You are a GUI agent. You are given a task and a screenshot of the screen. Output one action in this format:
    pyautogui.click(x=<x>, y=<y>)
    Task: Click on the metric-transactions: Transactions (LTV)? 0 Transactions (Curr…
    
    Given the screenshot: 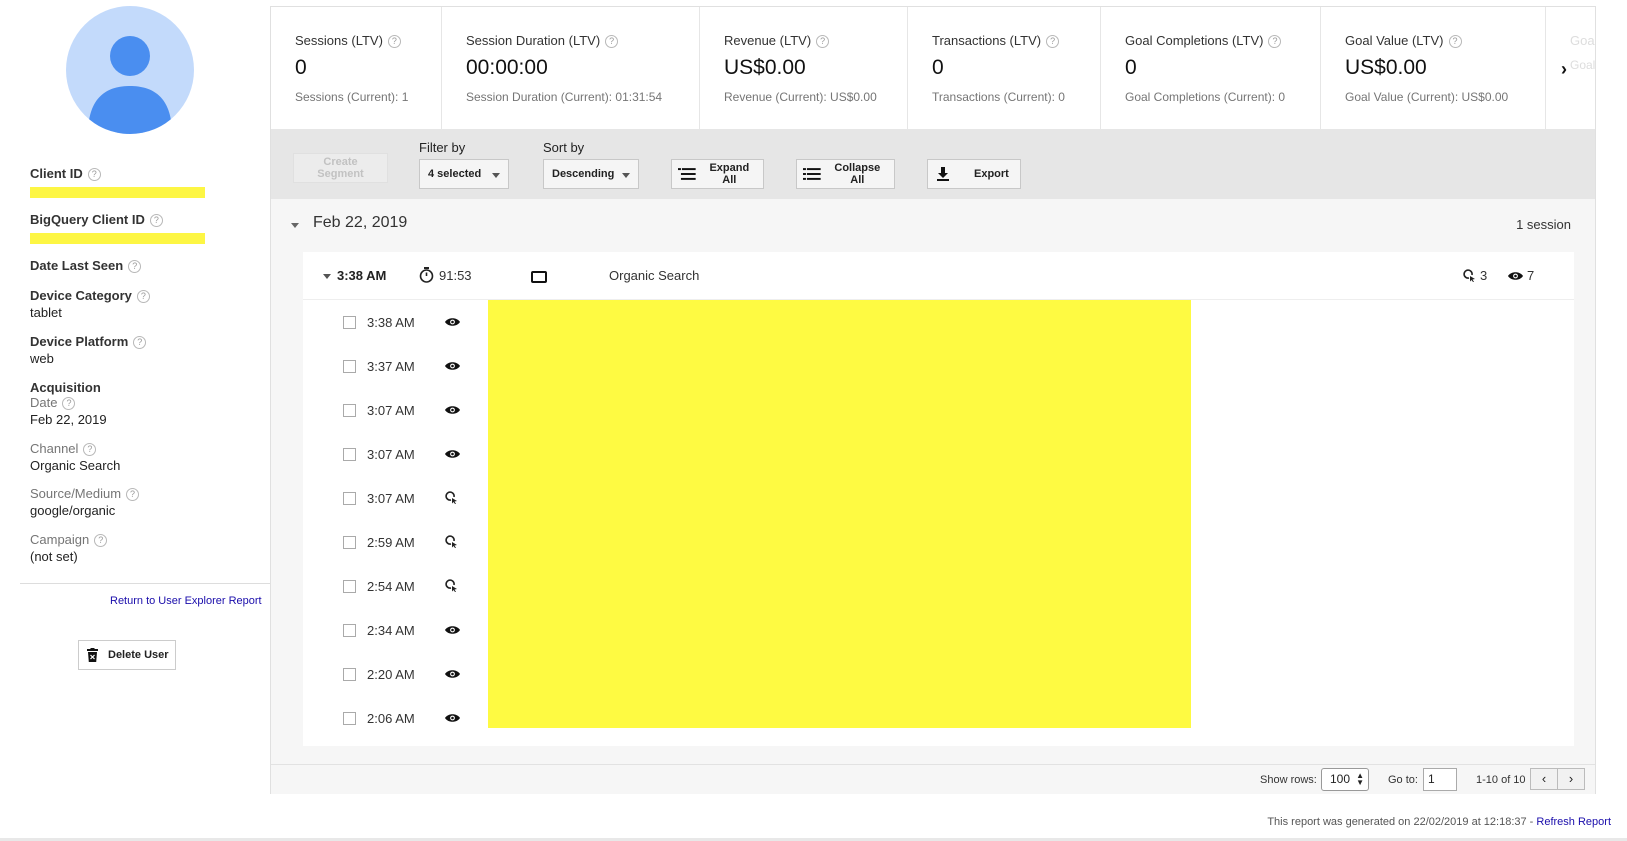 What is the action you would take?
    pyautogui.click(x=1004, y=68)
    